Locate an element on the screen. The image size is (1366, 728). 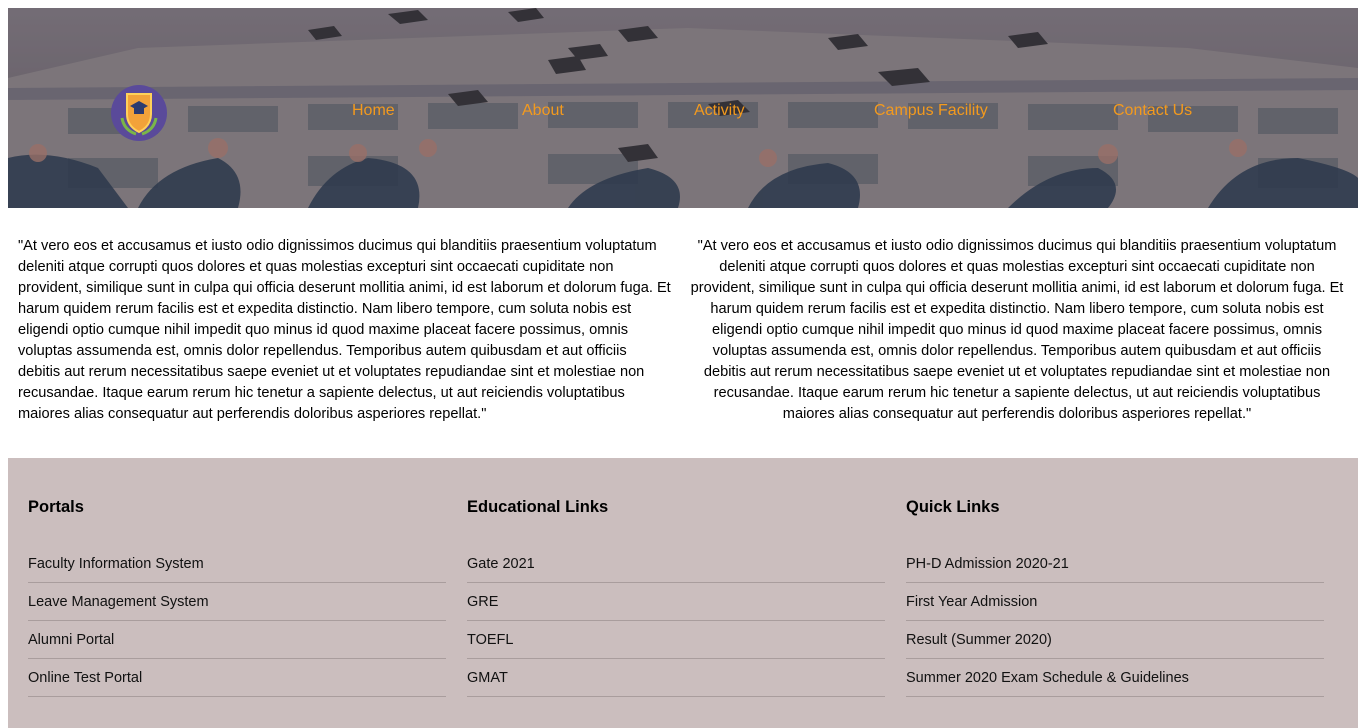
list-item: GRE is located at coordinates (676, 602).